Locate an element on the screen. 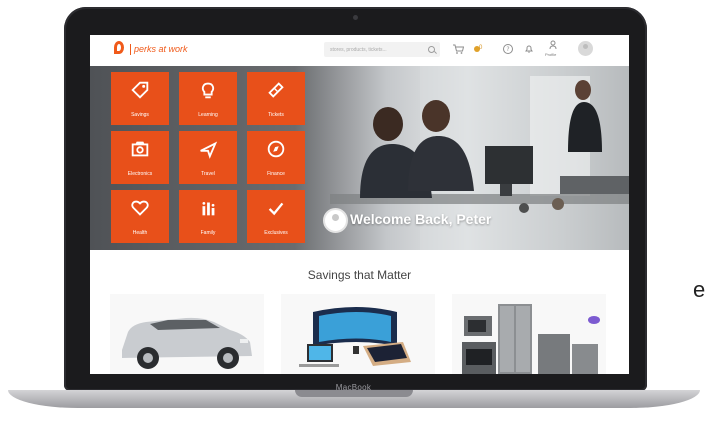 This screenshot has width=707, height=421. tag-icon is located at coordinates (140, 90).